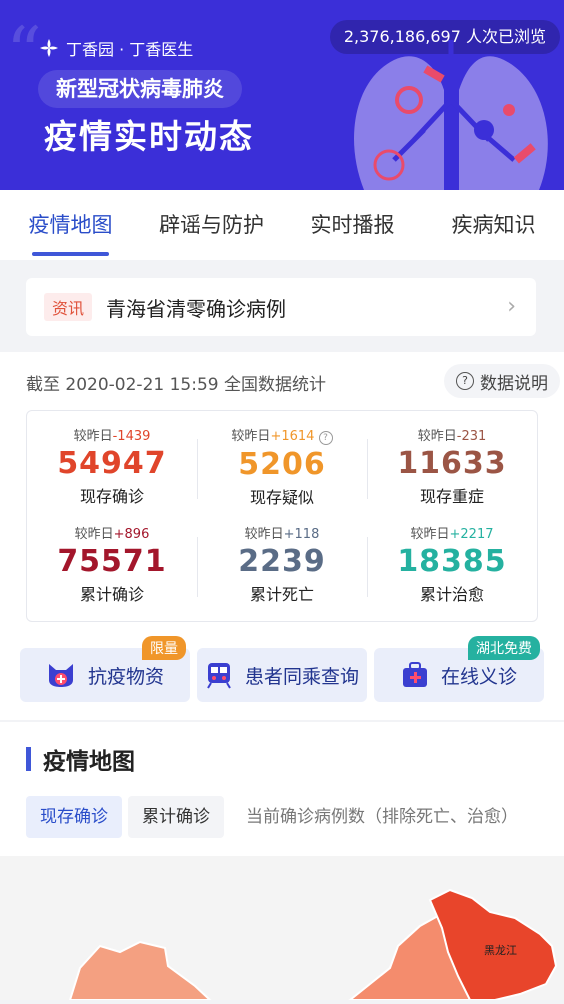  What do you see at coordinates (281, 497) in the screenshot?
I see `stat-label: 现存疑似` at bounding box center [281, 497].